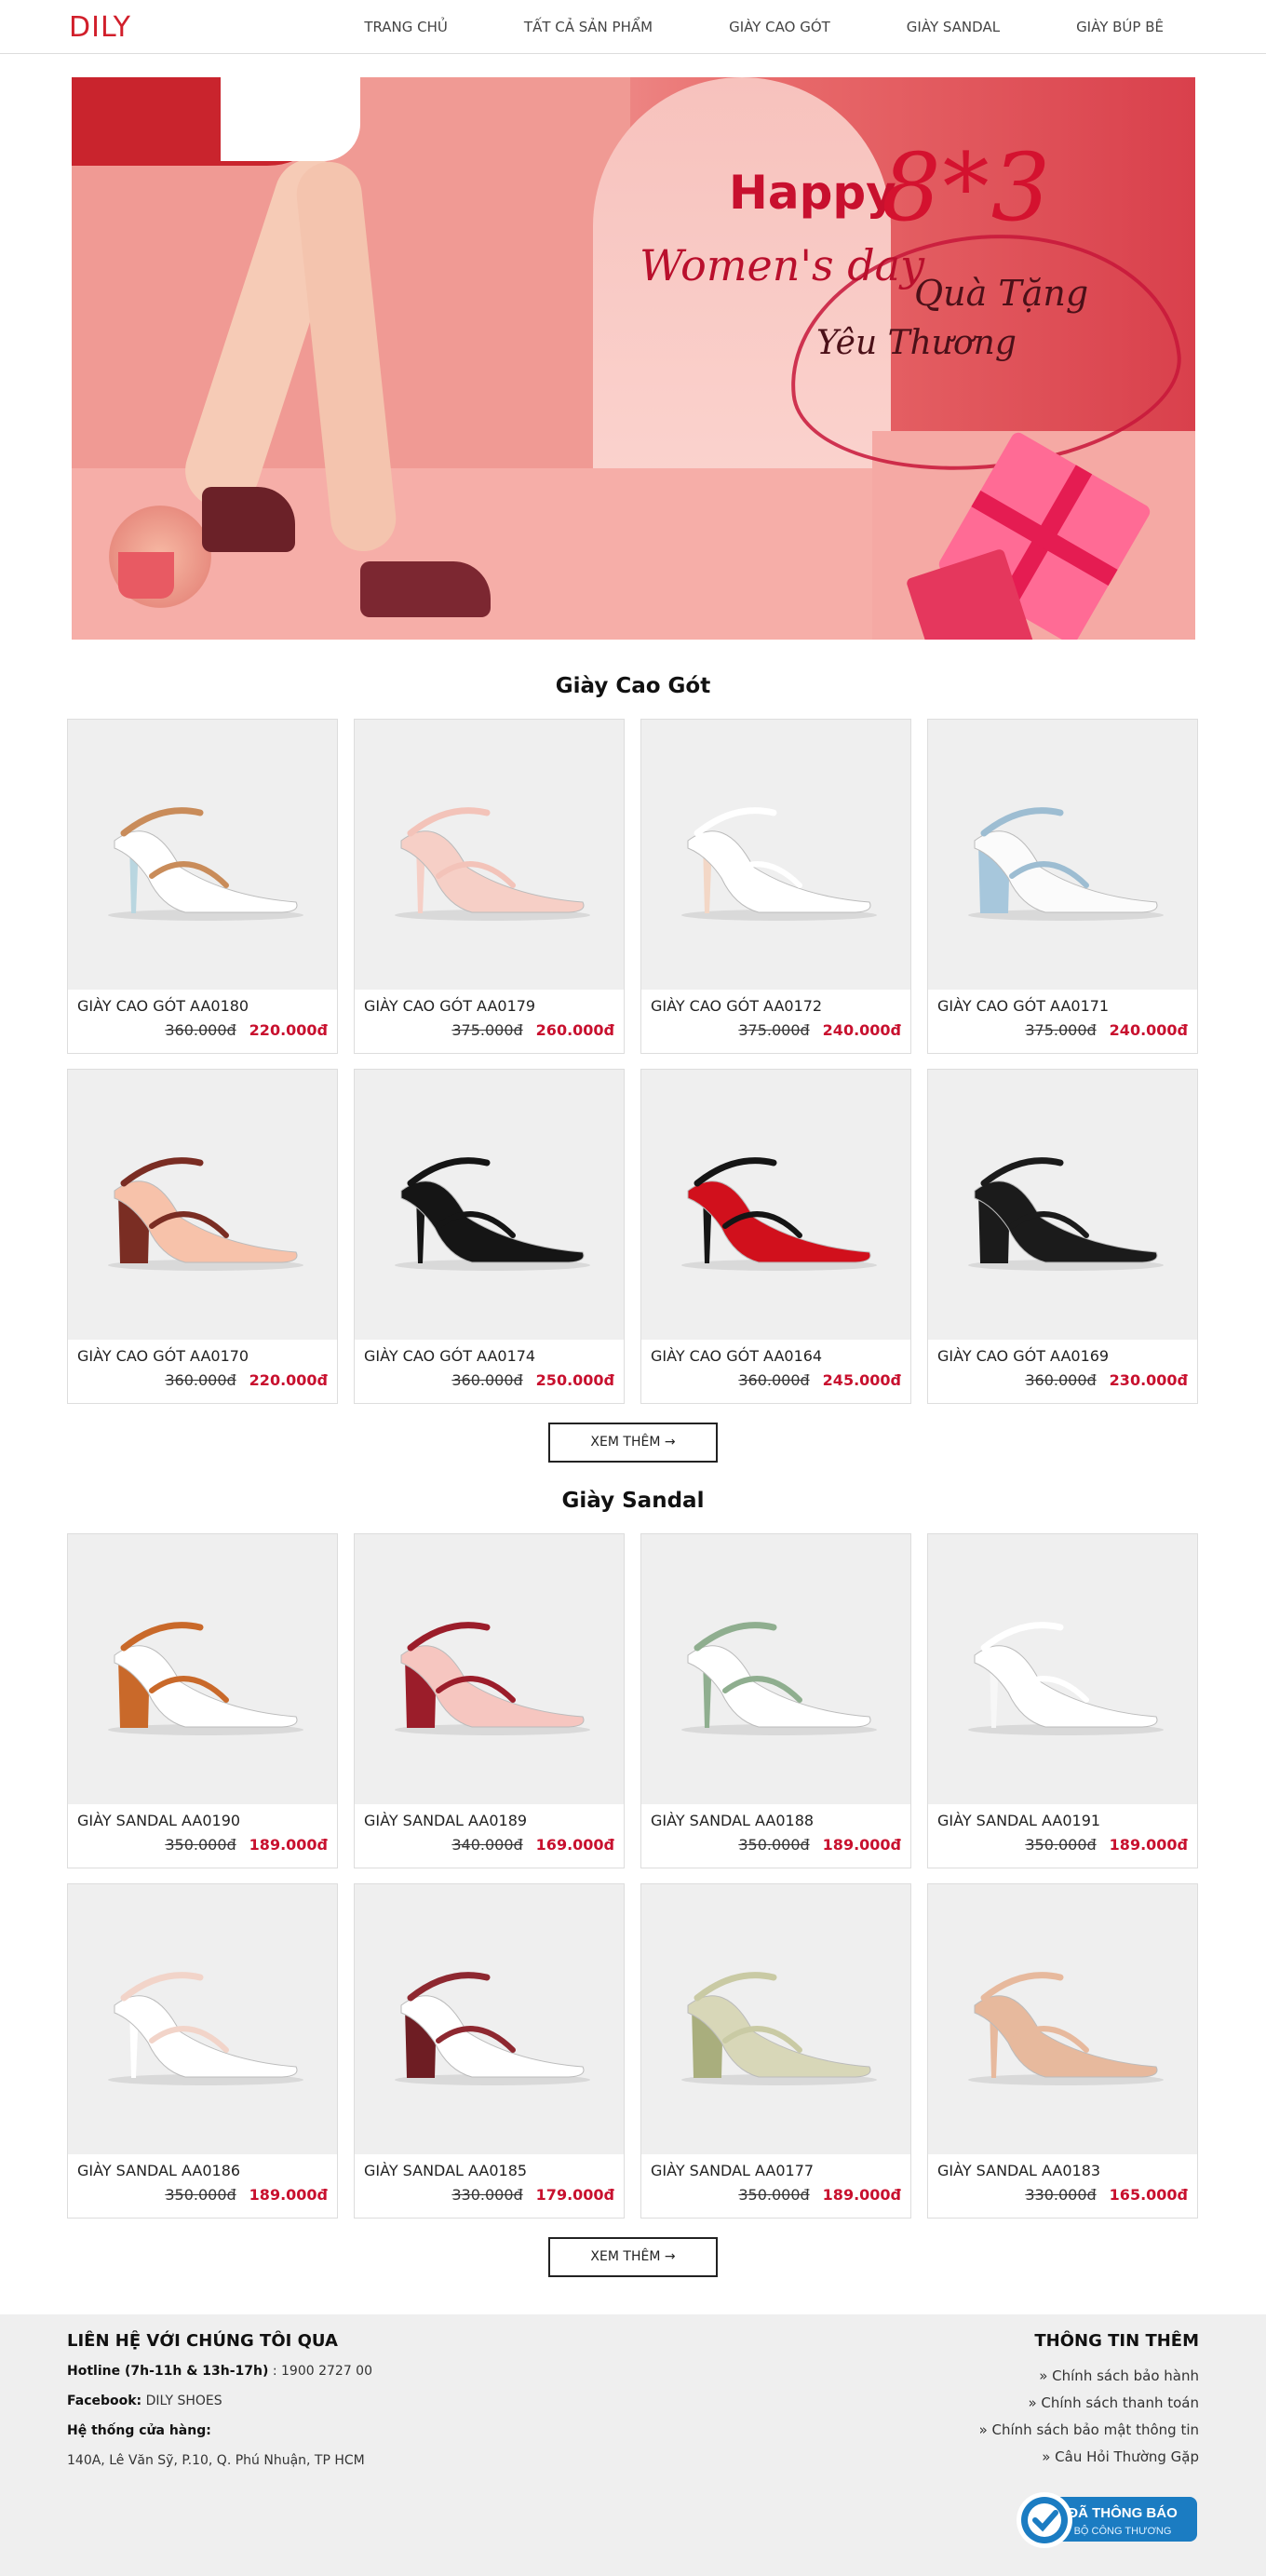 Image resolution: width=1266 pixels, height=2576 pixels. What do you see at coordinates (406, 27) in the screenshot?
I see `nav-home: TRANG CHỦ` at bounding box center [406, 27].